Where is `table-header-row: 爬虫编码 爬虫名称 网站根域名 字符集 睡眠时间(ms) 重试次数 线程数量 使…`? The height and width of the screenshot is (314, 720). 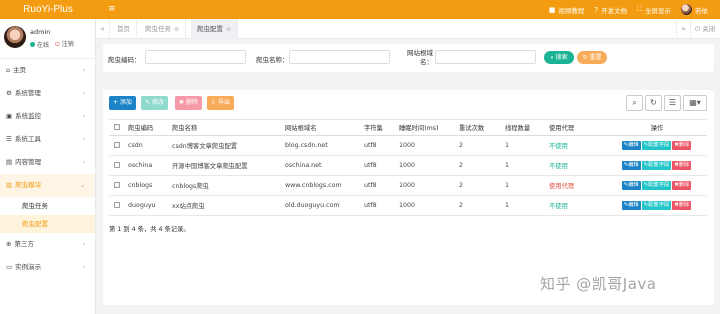 table-header-row: 爬虫编码 爬虫名称 网站根域名 字符集 睡眠时间(ms) 重试次数 线程数量 使… is located at coordinates (408, 127).